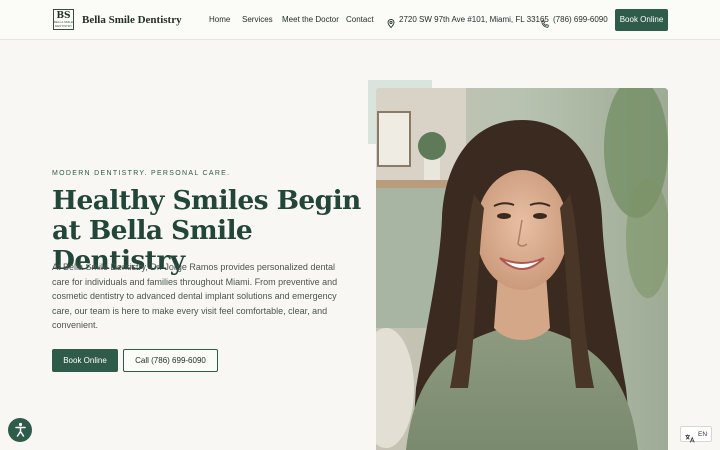  What do you see at coordinates (257, 19) in the screenshot?
I see `nav-services: Services` at bounding box center [257, 19].